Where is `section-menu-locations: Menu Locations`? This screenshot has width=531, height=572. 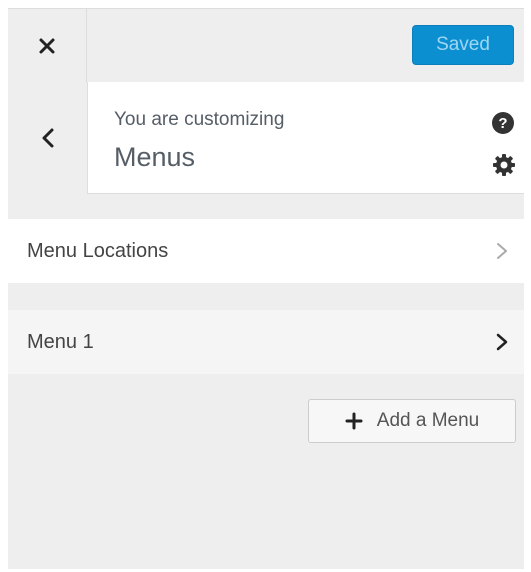
section-menu-locations: Menu Locations is located at coordinates (266, 251).